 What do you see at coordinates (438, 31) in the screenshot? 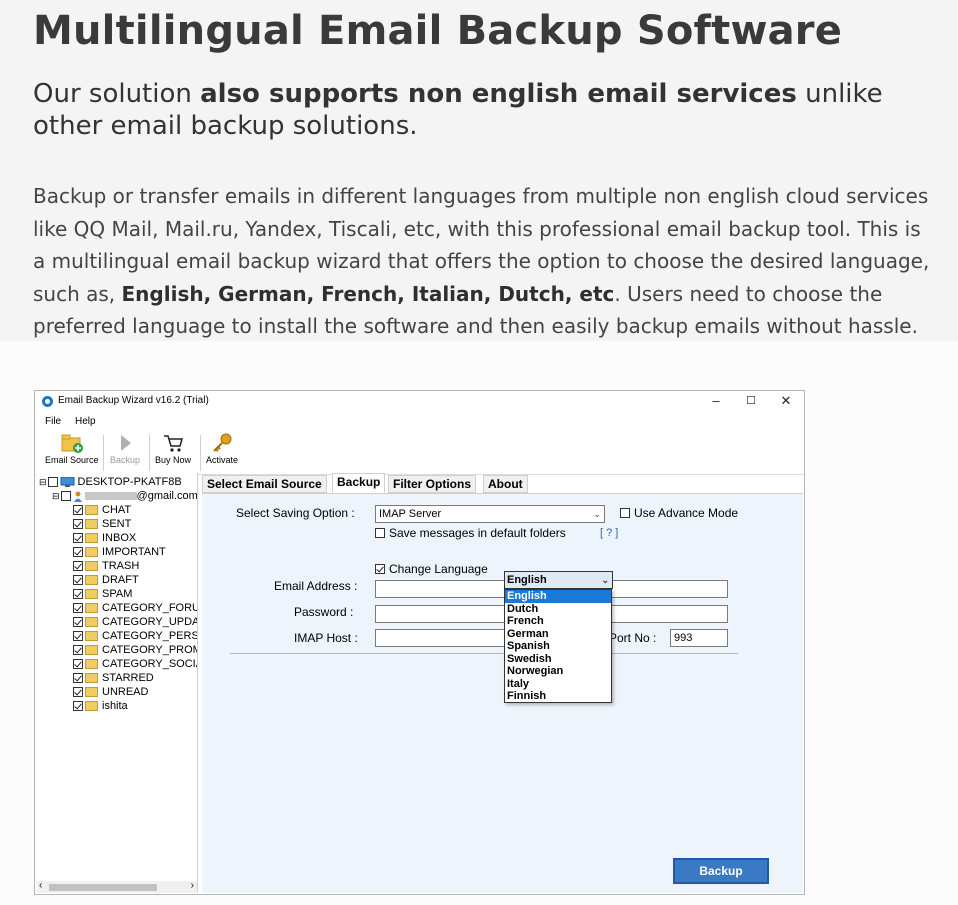
I see `page-title: Multilingual Email Backup Software` at bounding box center [438, 31].